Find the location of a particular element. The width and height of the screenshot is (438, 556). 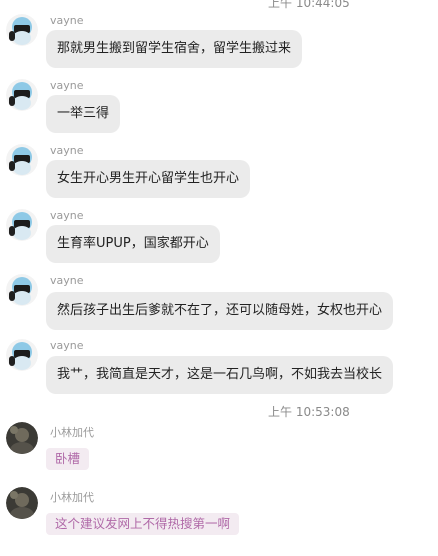

message-bubble: 女生开心男生开心留学生也开心 is located at coordinates (148, 179).